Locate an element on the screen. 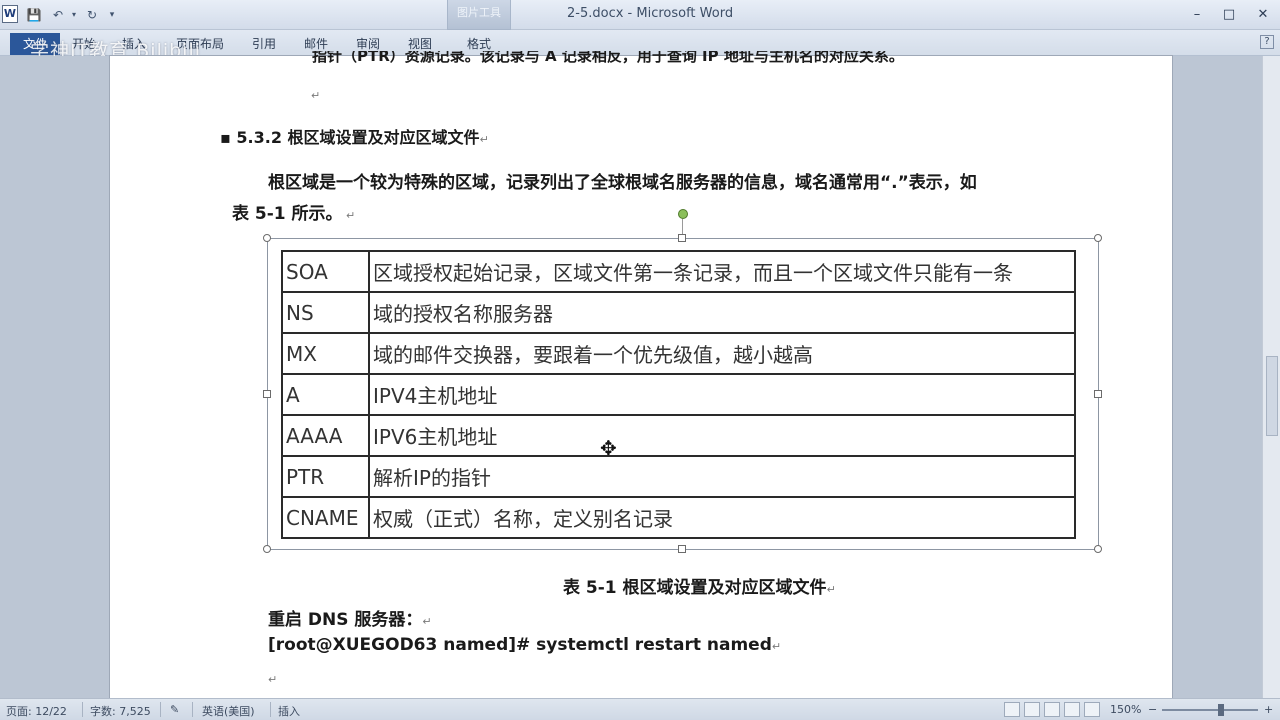 This screenshot has height=720, width=1280. record-desc-cell: 域的邮件交换器，要跟着一个优先级值，越小越高 is located at coordinates (722, 353).